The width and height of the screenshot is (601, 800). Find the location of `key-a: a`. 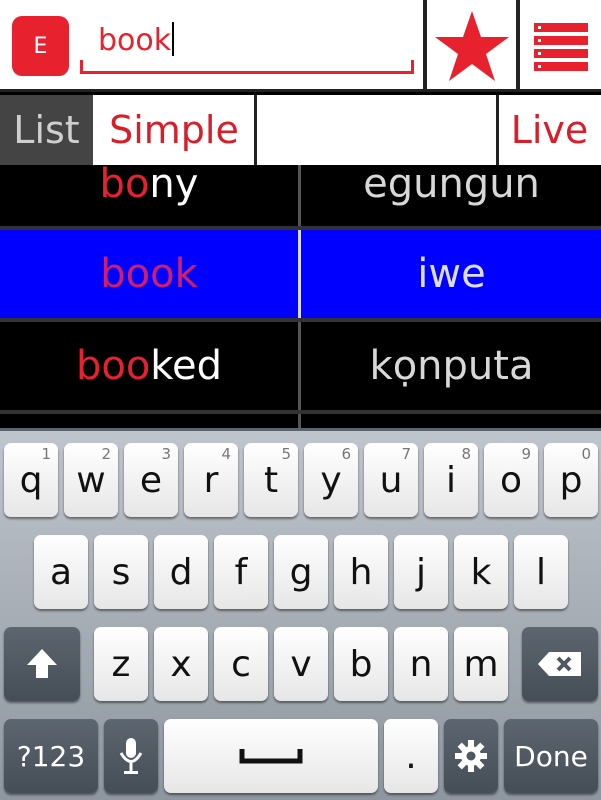

key-a: a is located at coordinates (61, 572).